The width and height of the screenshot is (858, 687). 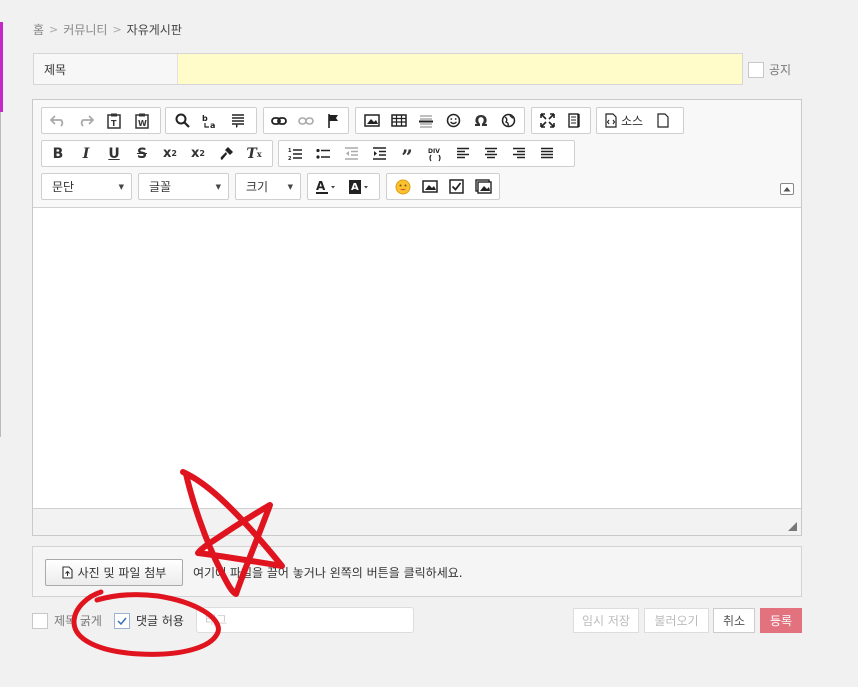 What do you see at coordinates (78, 621) in the screenshot?
I see `bold-title-label: 제목 굵게` at bounding box center [78, 621].